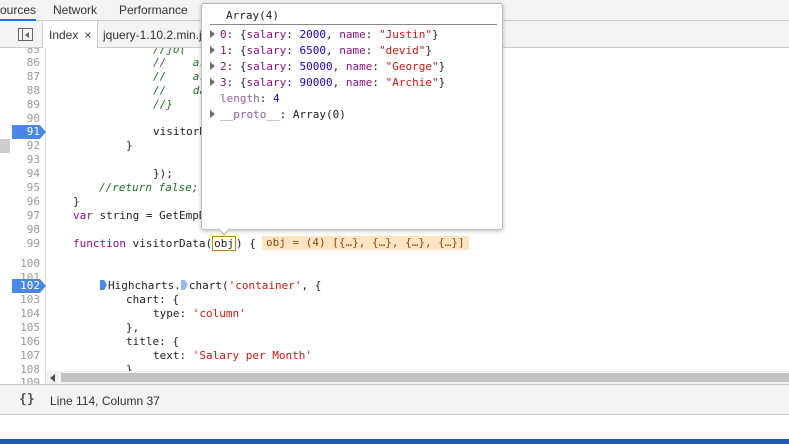  I want to click on code-text: ) {, so click(245, 243).